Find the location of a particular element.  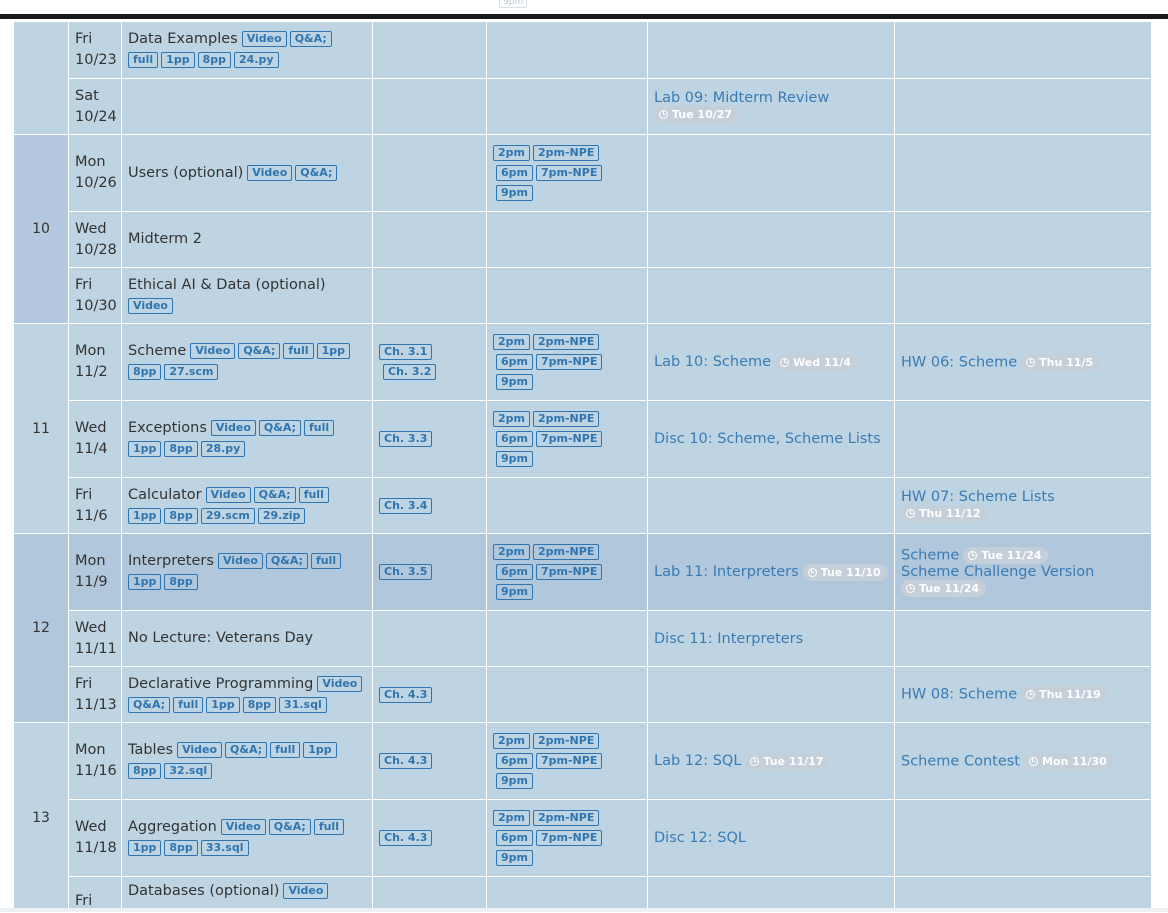

lecture-resource-button: 24.py is located at coordinates (256, 60).